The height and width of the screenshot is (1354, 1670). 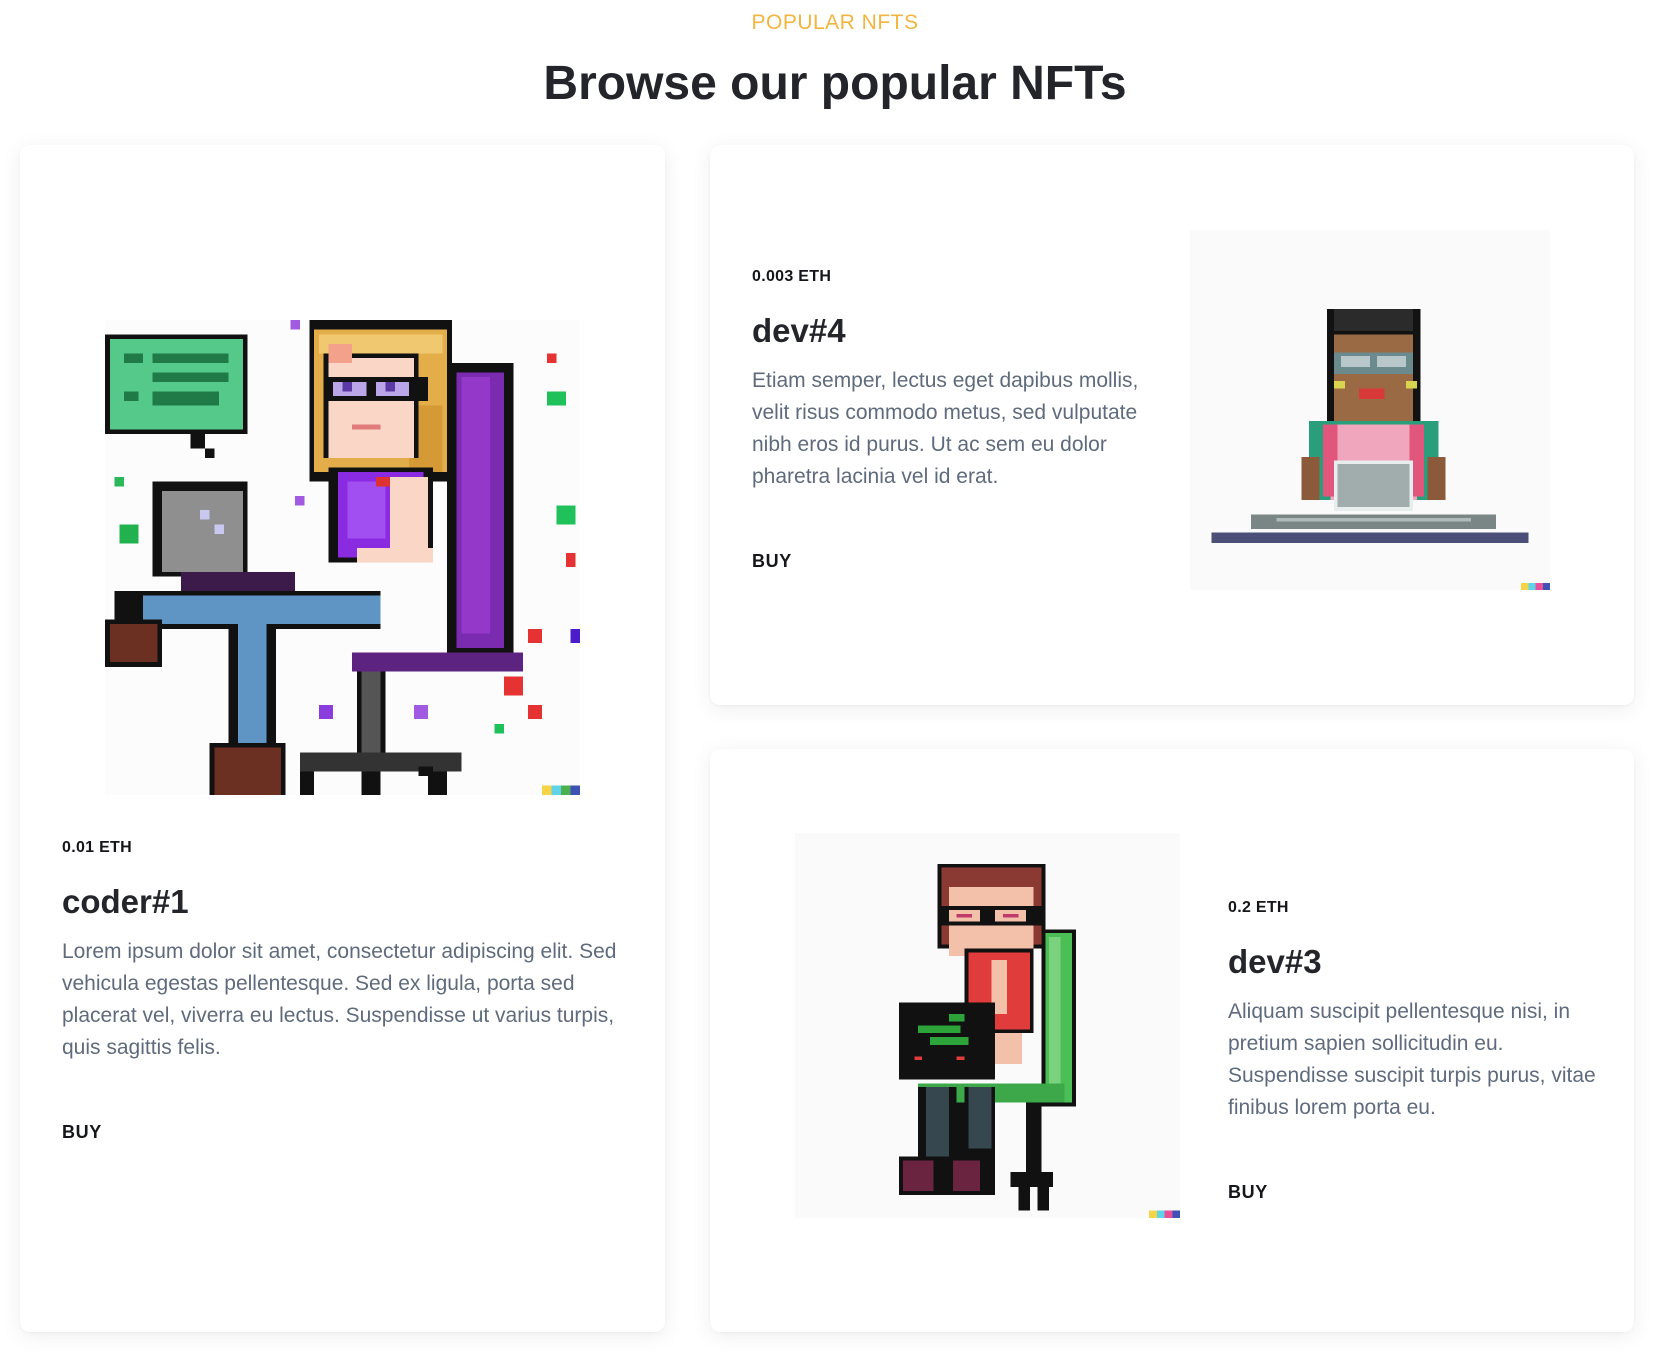 I want to click on section-title: Browse our popular NFTs, so click(x=835, y=83).